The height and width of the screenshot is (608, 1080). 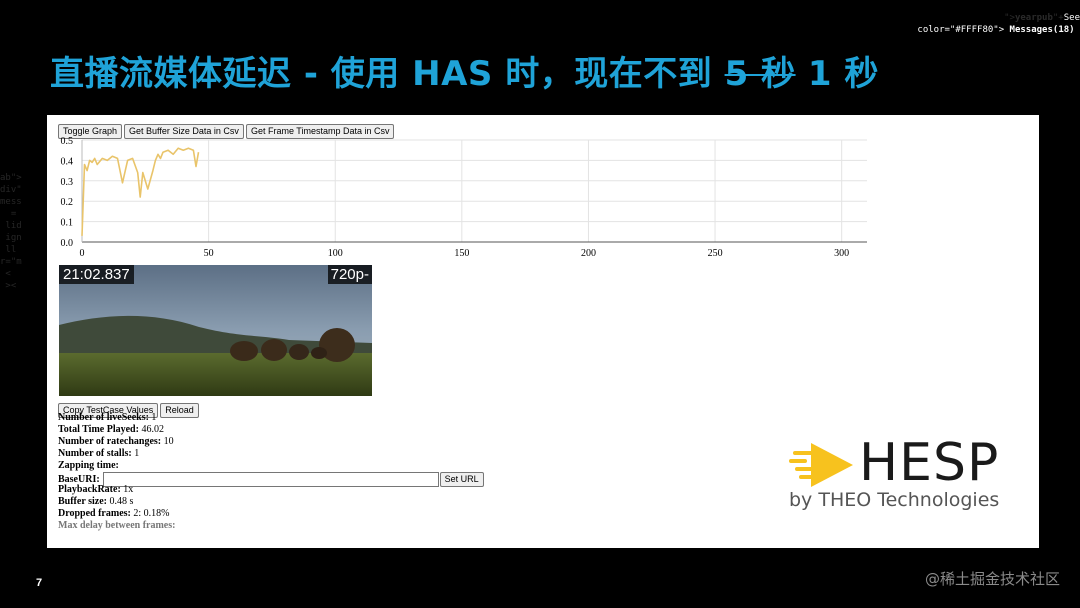 What do you see at coordinates (114, 513) in the screenshot?
I see `stat-dropped-frames: Dropped frames: 2: 0.18%` at bounding box center [114, 513].